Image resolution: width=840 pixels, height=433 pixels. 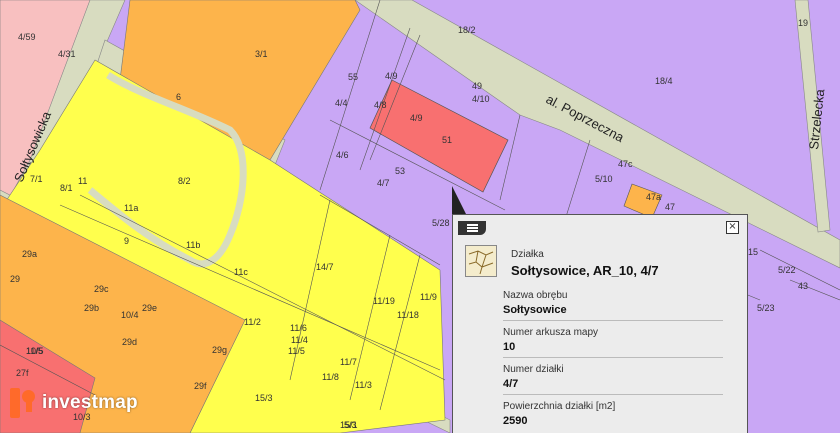 I want to click on parcel-label: 18/4, so click(x=664, y=81).